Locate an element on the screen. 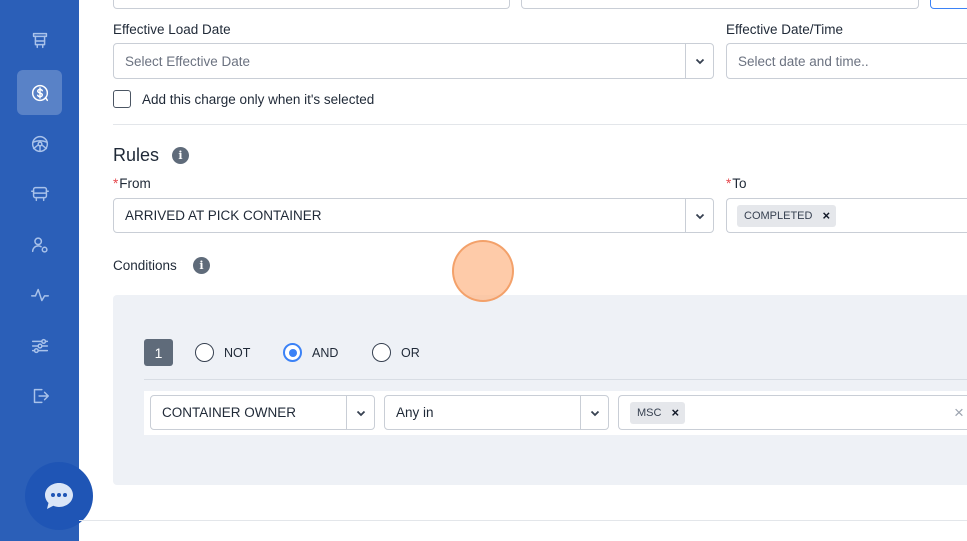 This screenshot has height=541, width=967. operator-not-radio is located at coordinates (204, 352).